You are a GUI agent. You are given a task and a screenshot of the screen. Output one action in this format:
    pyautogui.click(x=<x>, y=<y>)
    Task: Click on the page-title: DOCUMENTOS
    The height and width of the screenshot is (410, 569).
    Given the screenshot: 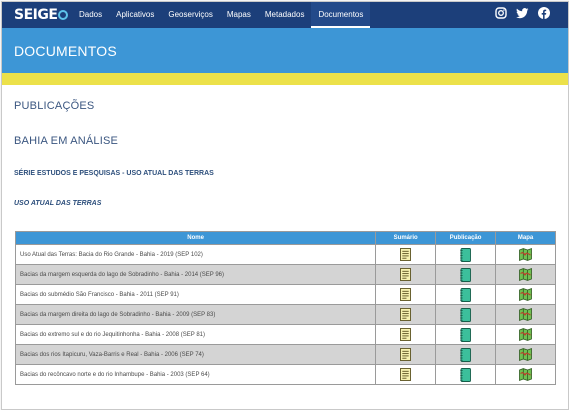 What is the action you would take?
    pyautogui.click(x=65, y=51)
    